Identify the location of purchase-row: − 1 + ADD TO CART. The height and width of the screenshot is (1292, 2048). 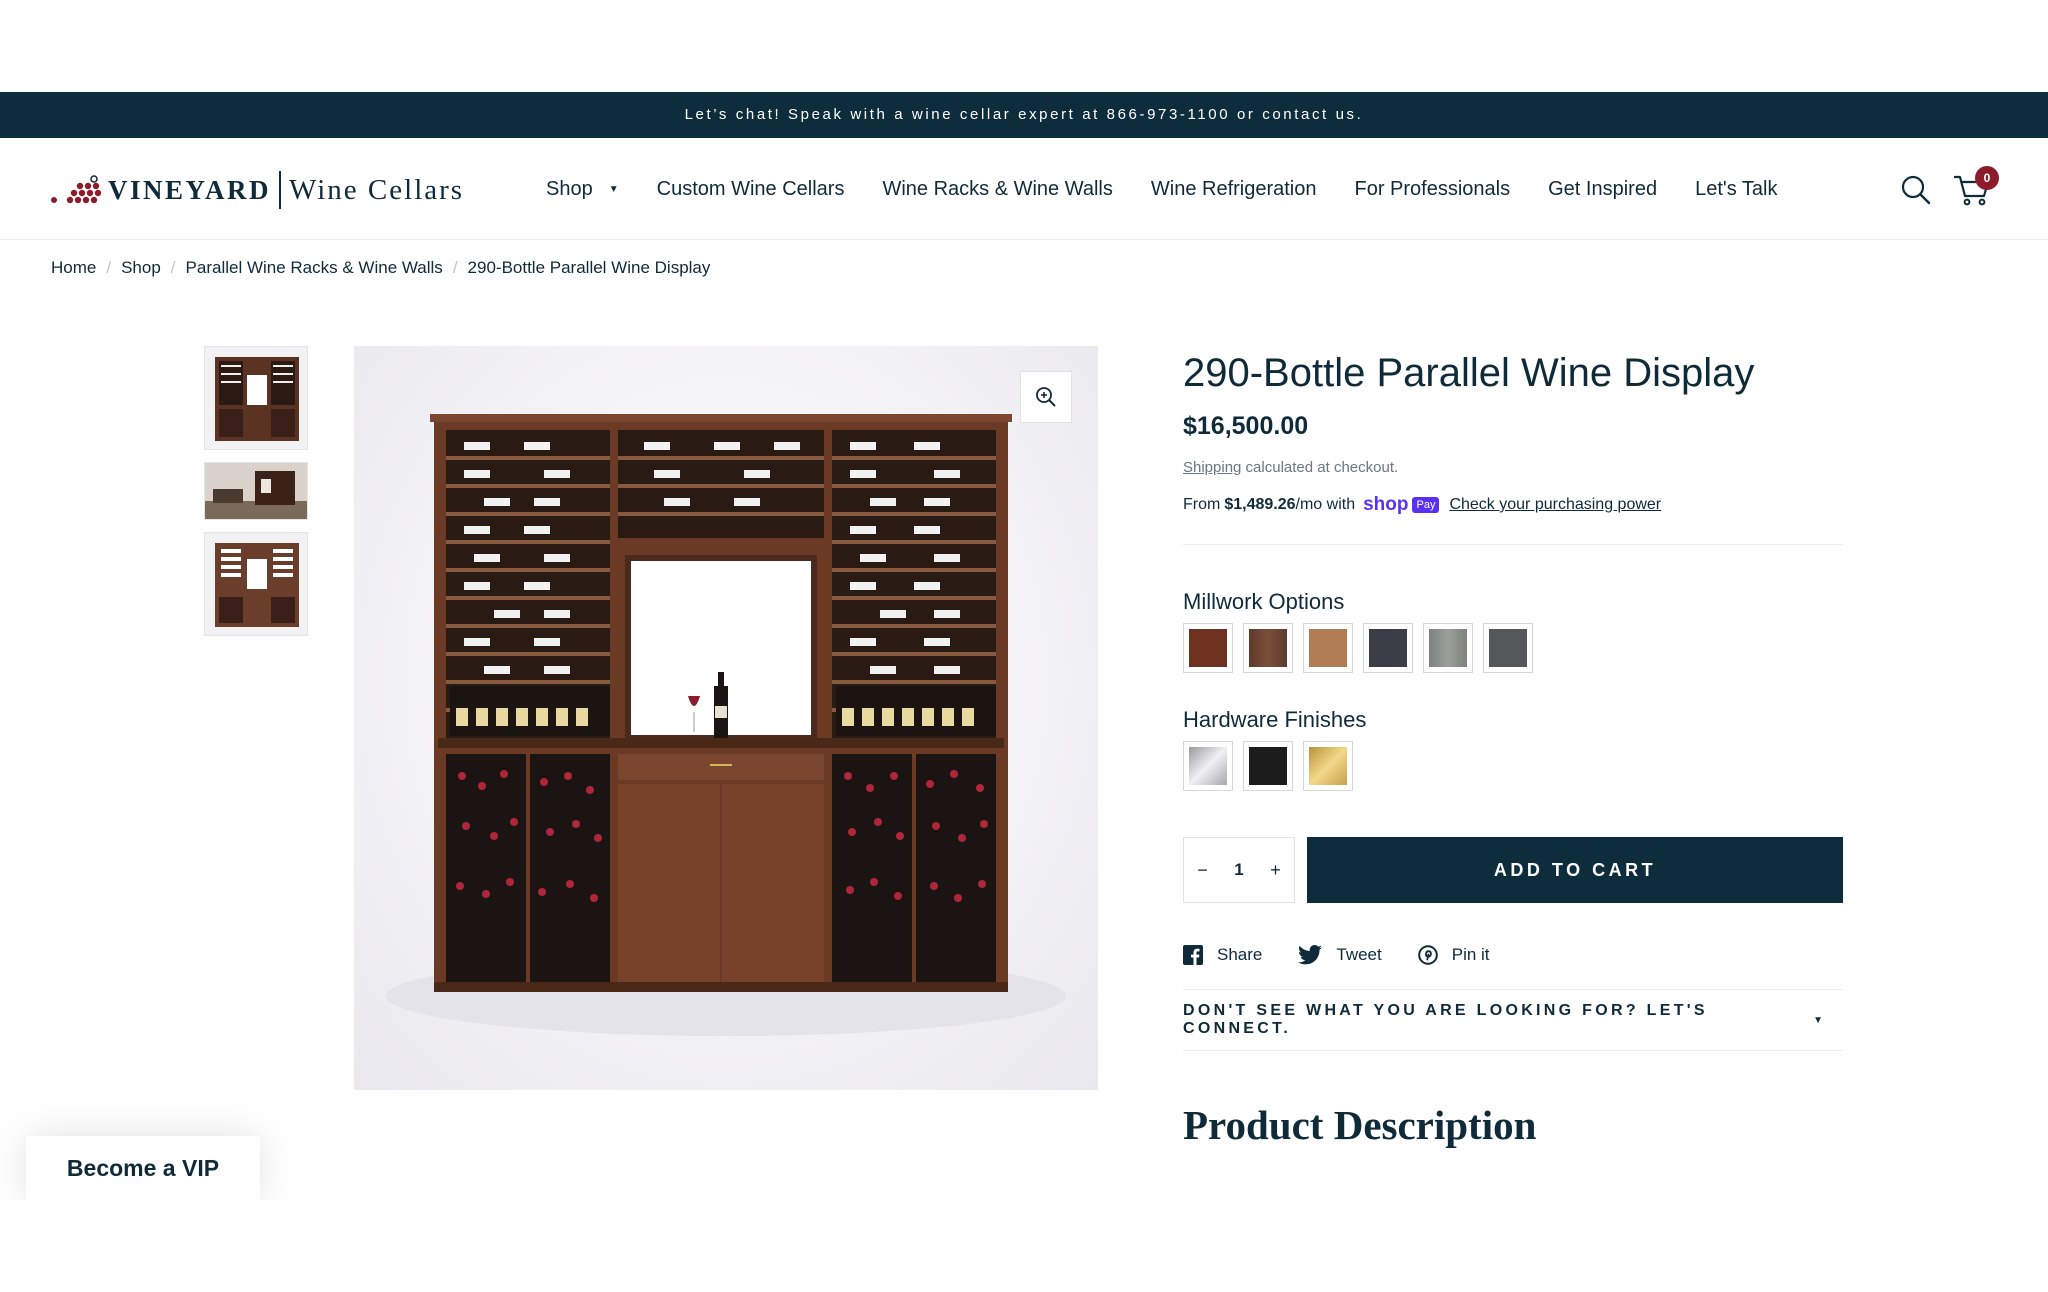
(1513, 870).